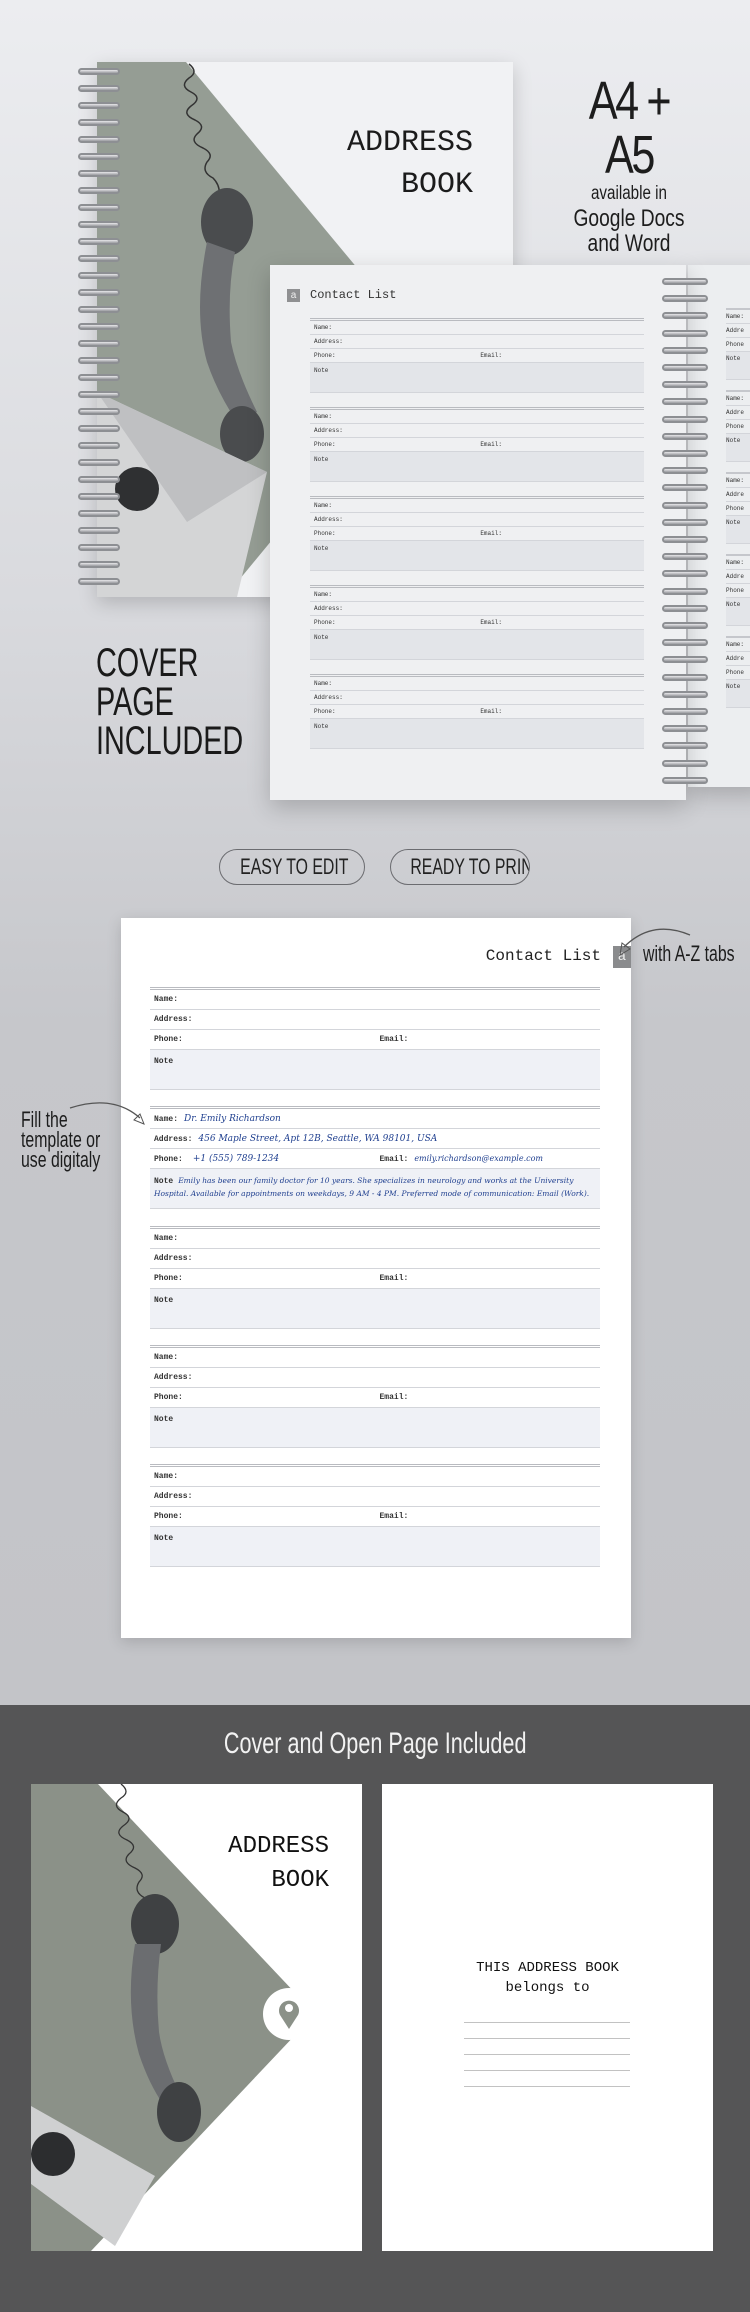 The width and height of the screenshot is (750, 2312). I want to click on location-pin-icon, so click(289, 2014).